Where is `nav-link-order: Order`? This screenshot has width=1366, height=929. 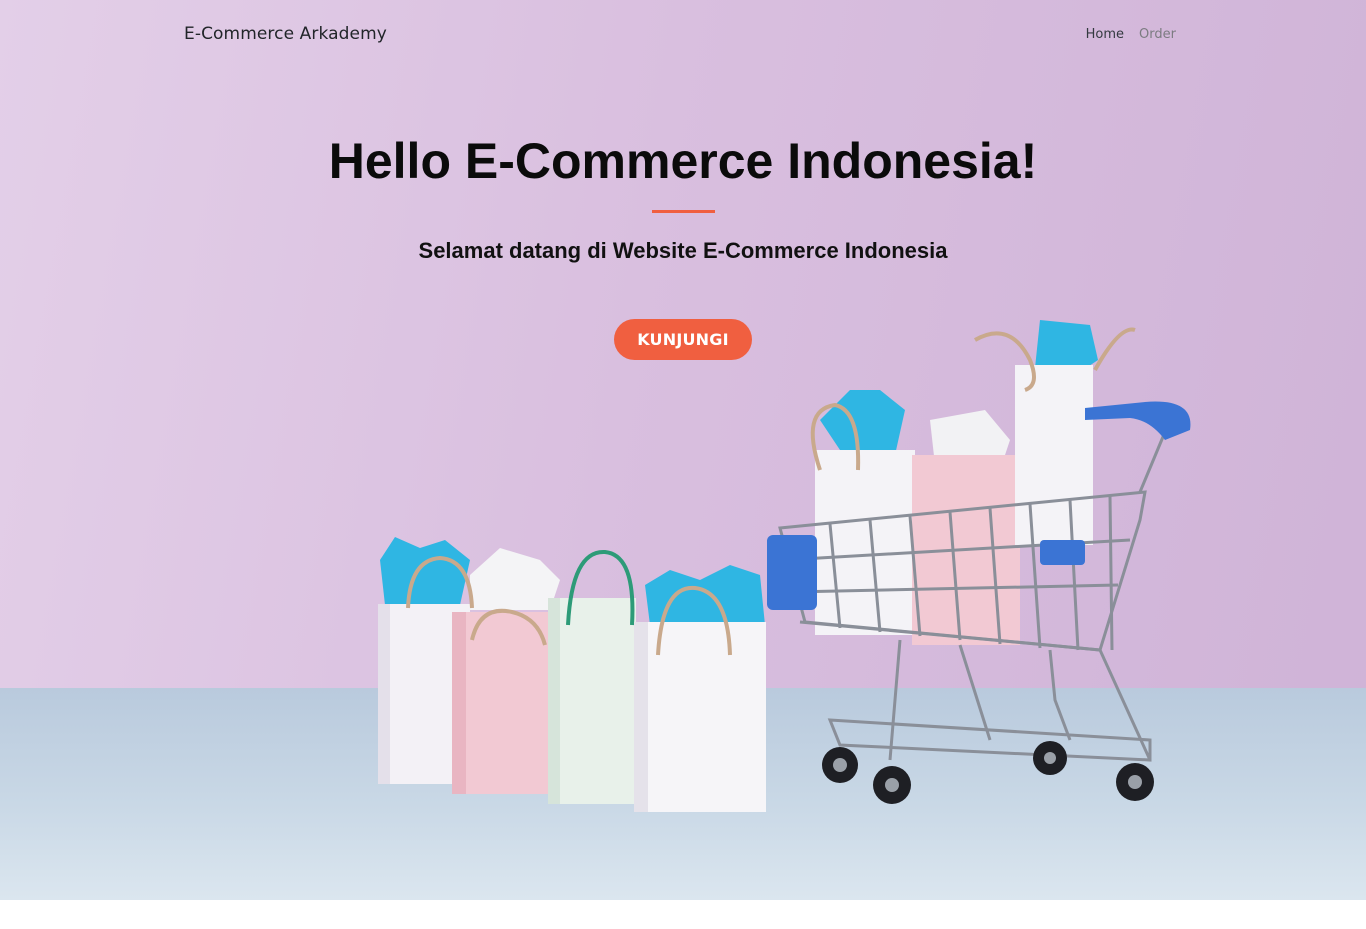 nav-link-order: Order is located at coordinates (1157, 34).